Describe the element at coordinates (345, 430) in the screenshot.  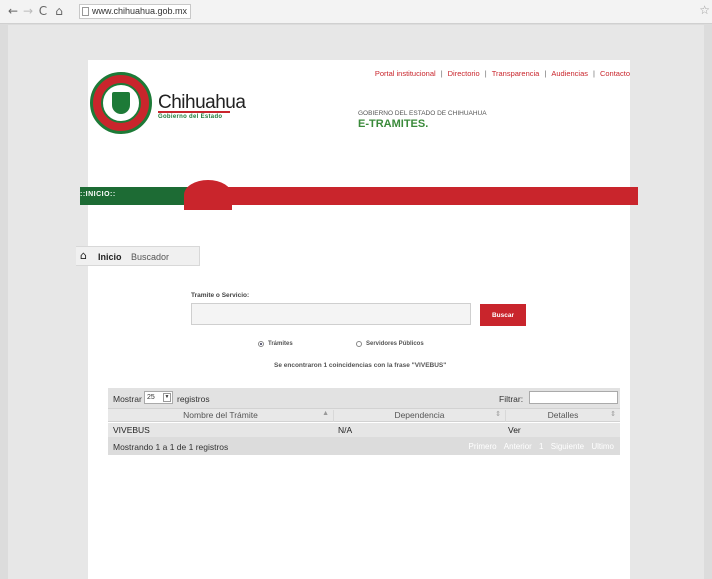
I see `cell-dependencia: N/A` at that location.